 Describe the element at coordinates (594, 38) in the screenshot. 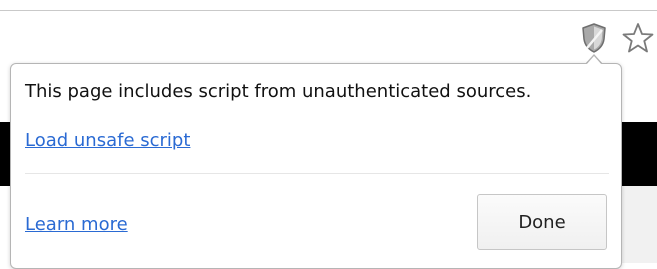

I see `shield-icon` at that location.